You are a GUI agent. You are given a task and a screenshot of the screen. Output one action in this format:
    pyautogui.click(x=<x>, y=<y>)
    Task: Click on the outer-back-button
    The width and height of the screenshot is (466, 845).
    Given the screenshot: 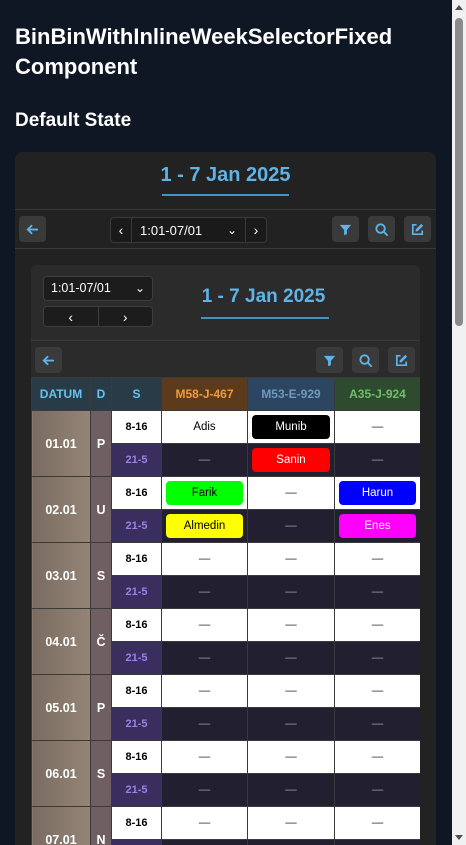 What is the action you would take?
    pyautogui.click(x=32, y=229)
    